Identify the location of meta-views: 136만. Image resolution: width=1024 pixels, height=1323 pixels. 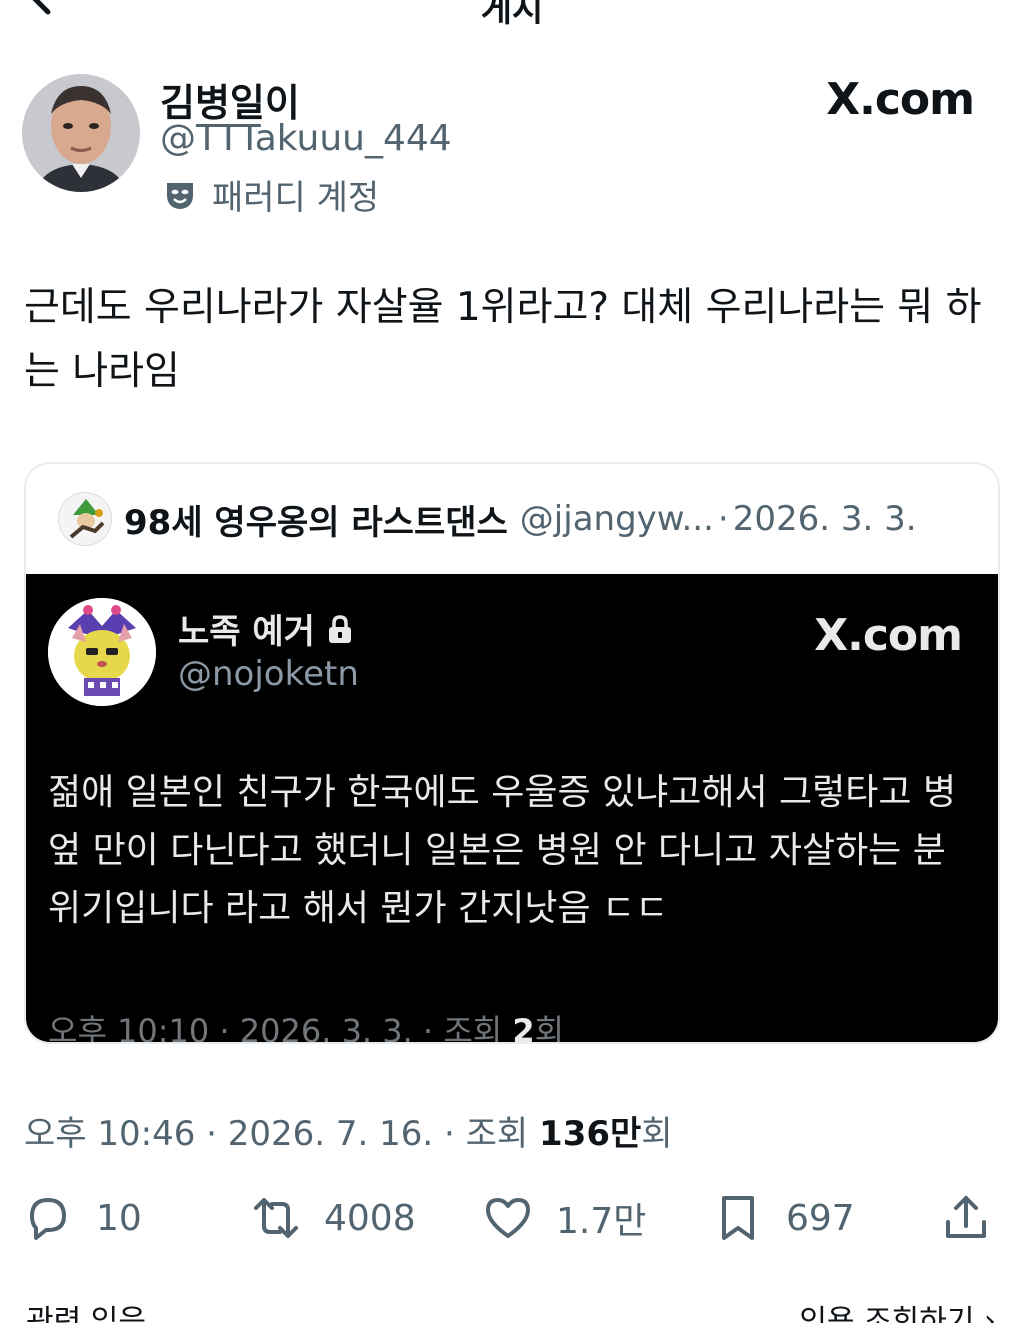
(590, 1134).